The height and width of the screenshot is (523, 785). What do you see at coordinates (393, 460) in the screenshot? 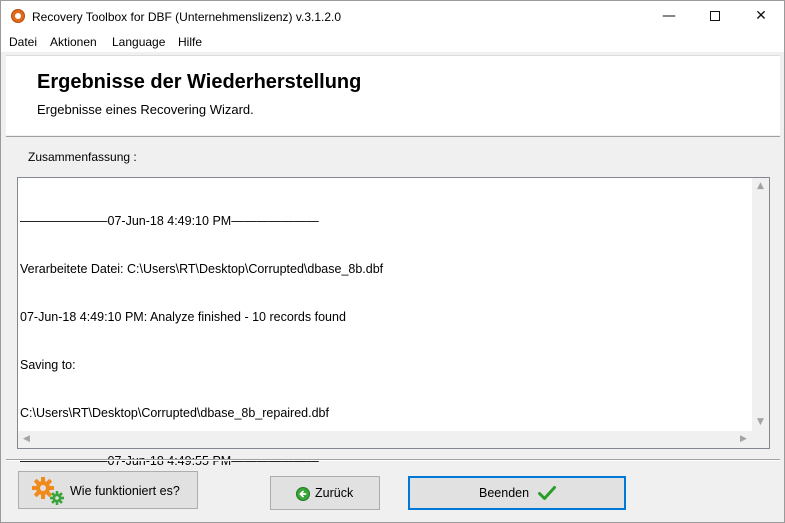
I see `footer-divider-highlight` at bounding box center [393, 460].